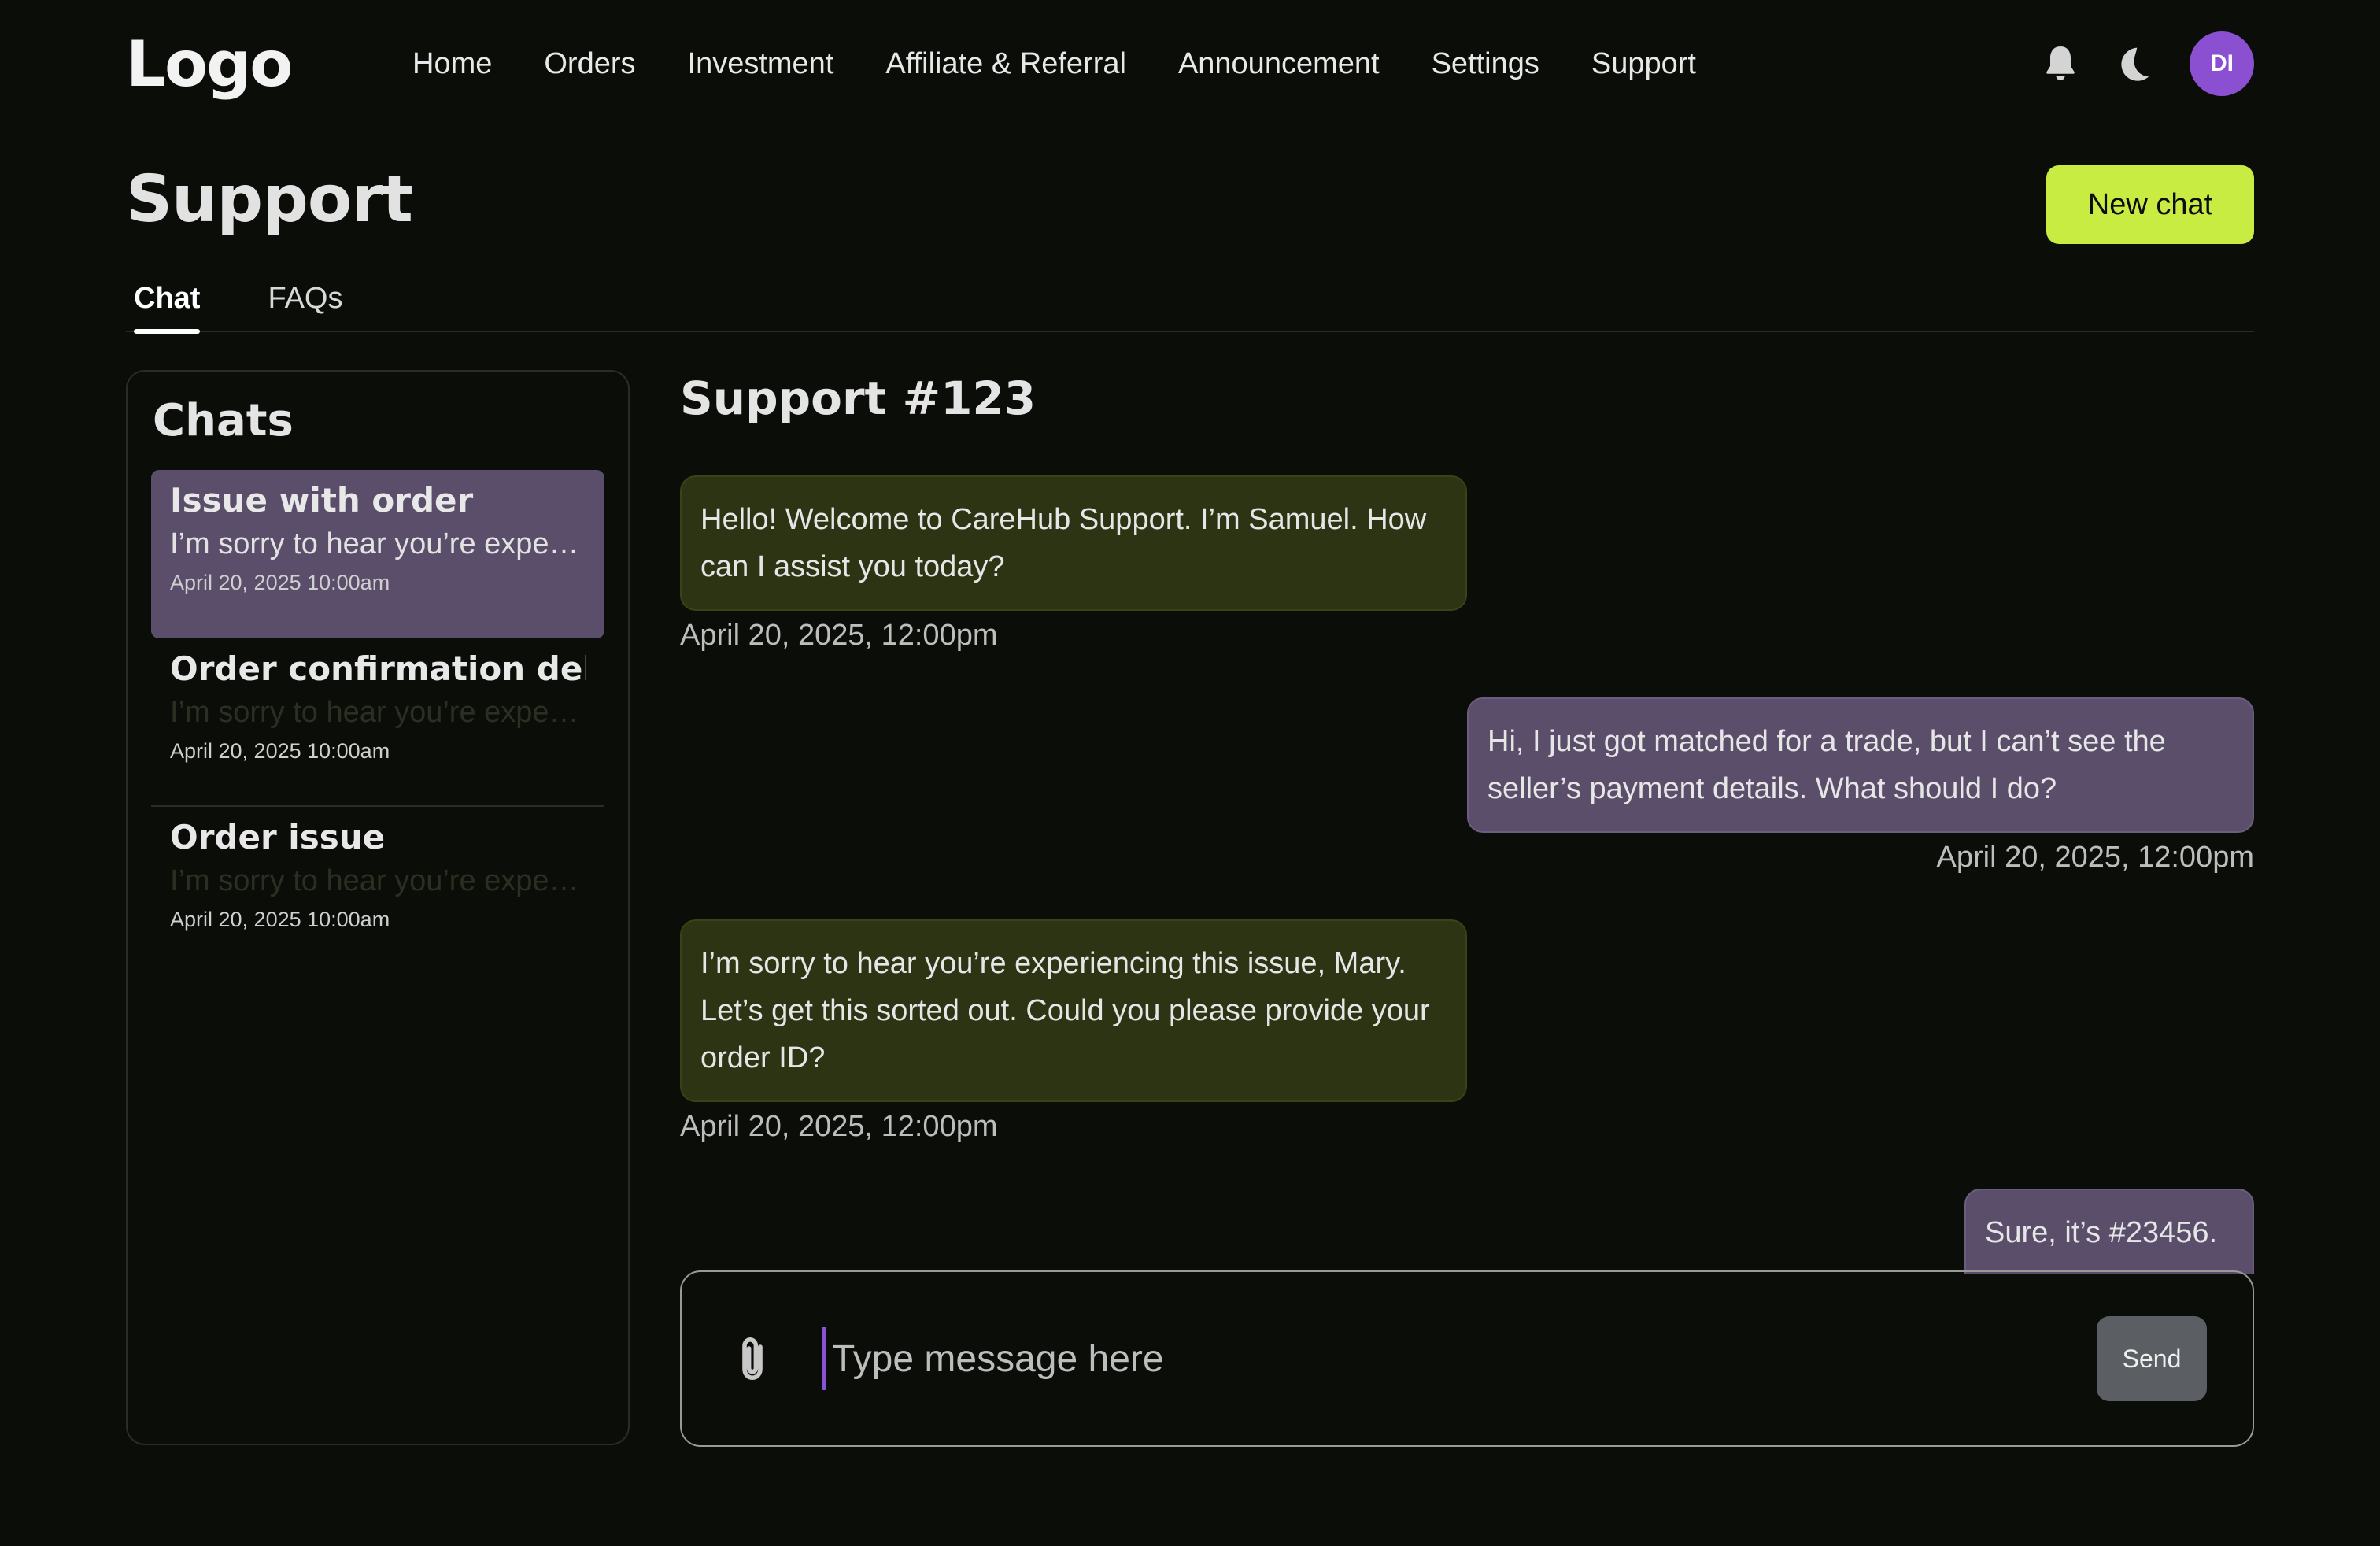 The width and height of the screenshot is (2380, 1546). I want to click on nav-item-orders: Orders, so click(589, 64).